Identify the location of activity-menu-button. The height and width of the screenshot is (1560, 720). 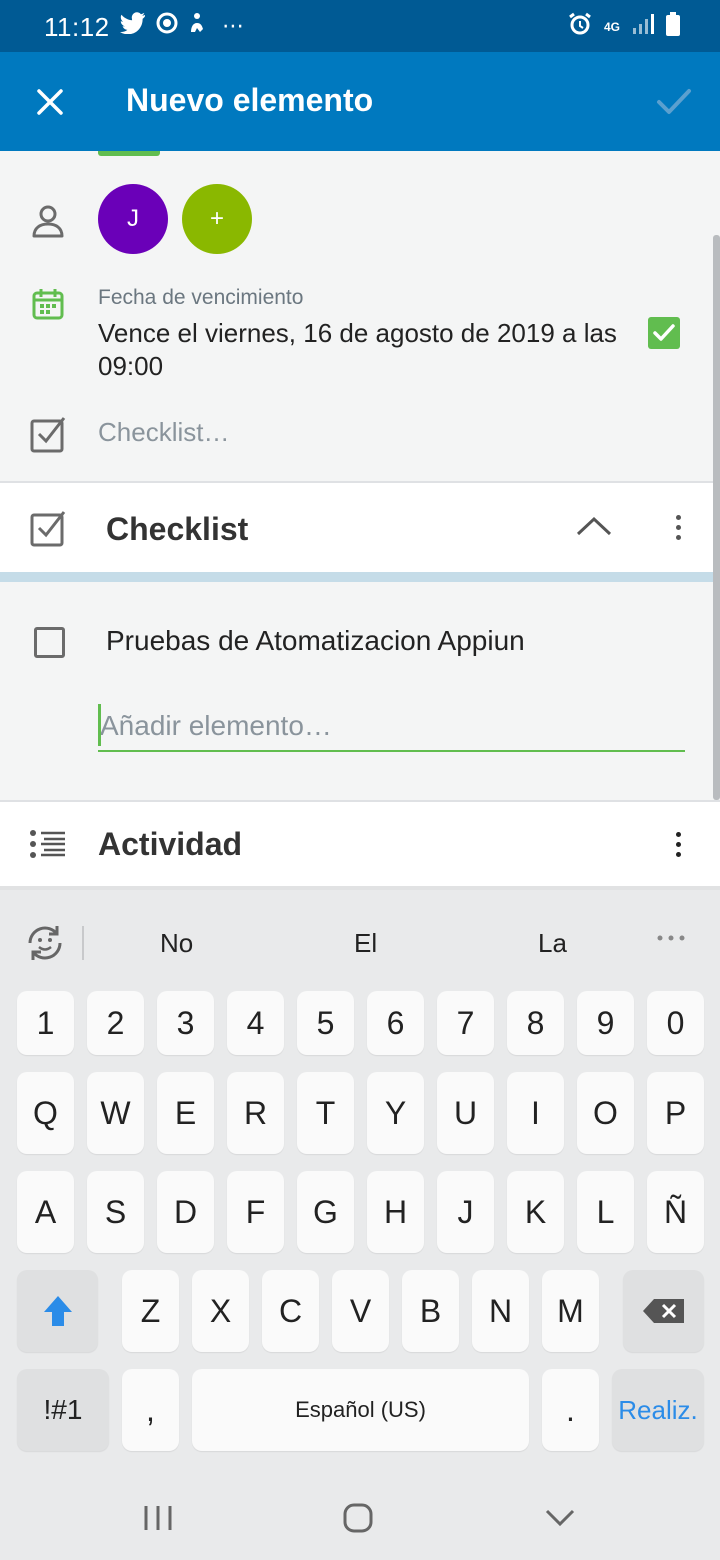
(678, 844).